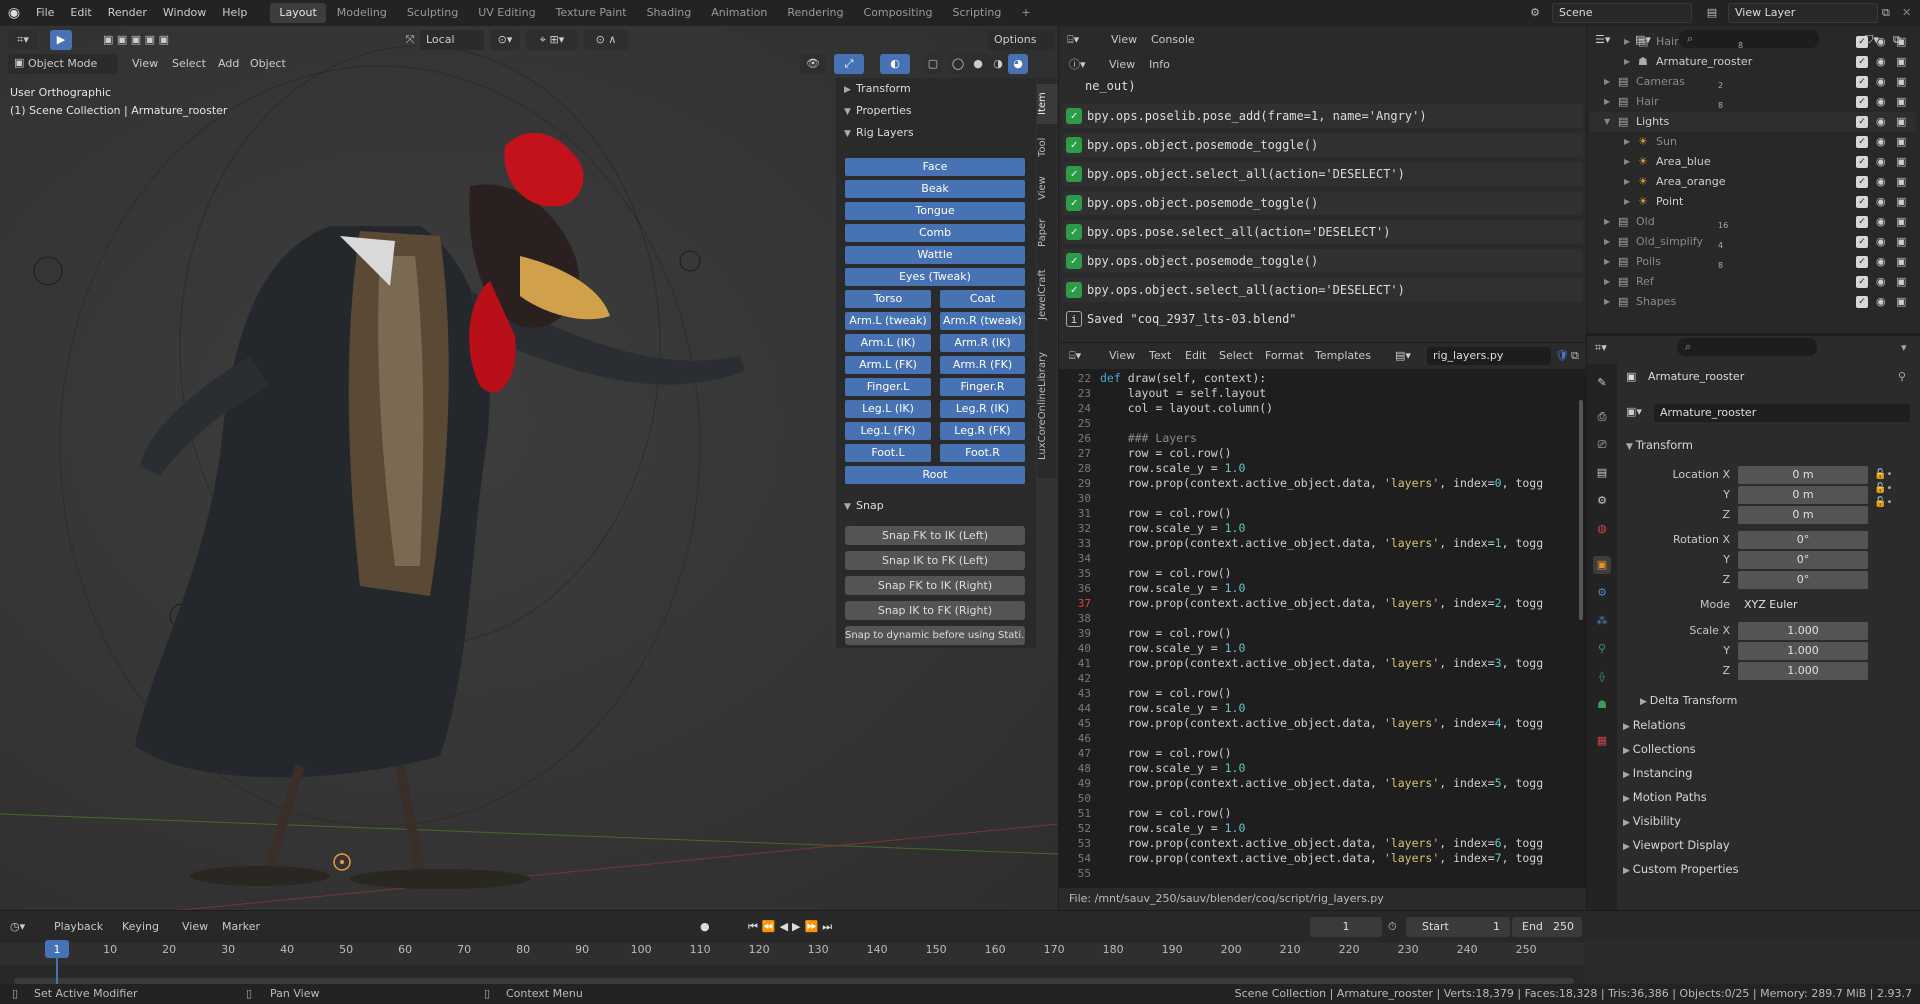  Describe the element at coordinates (1654, 725) in the screenshot. I see `relations-section: ▶ Relations` at that location.